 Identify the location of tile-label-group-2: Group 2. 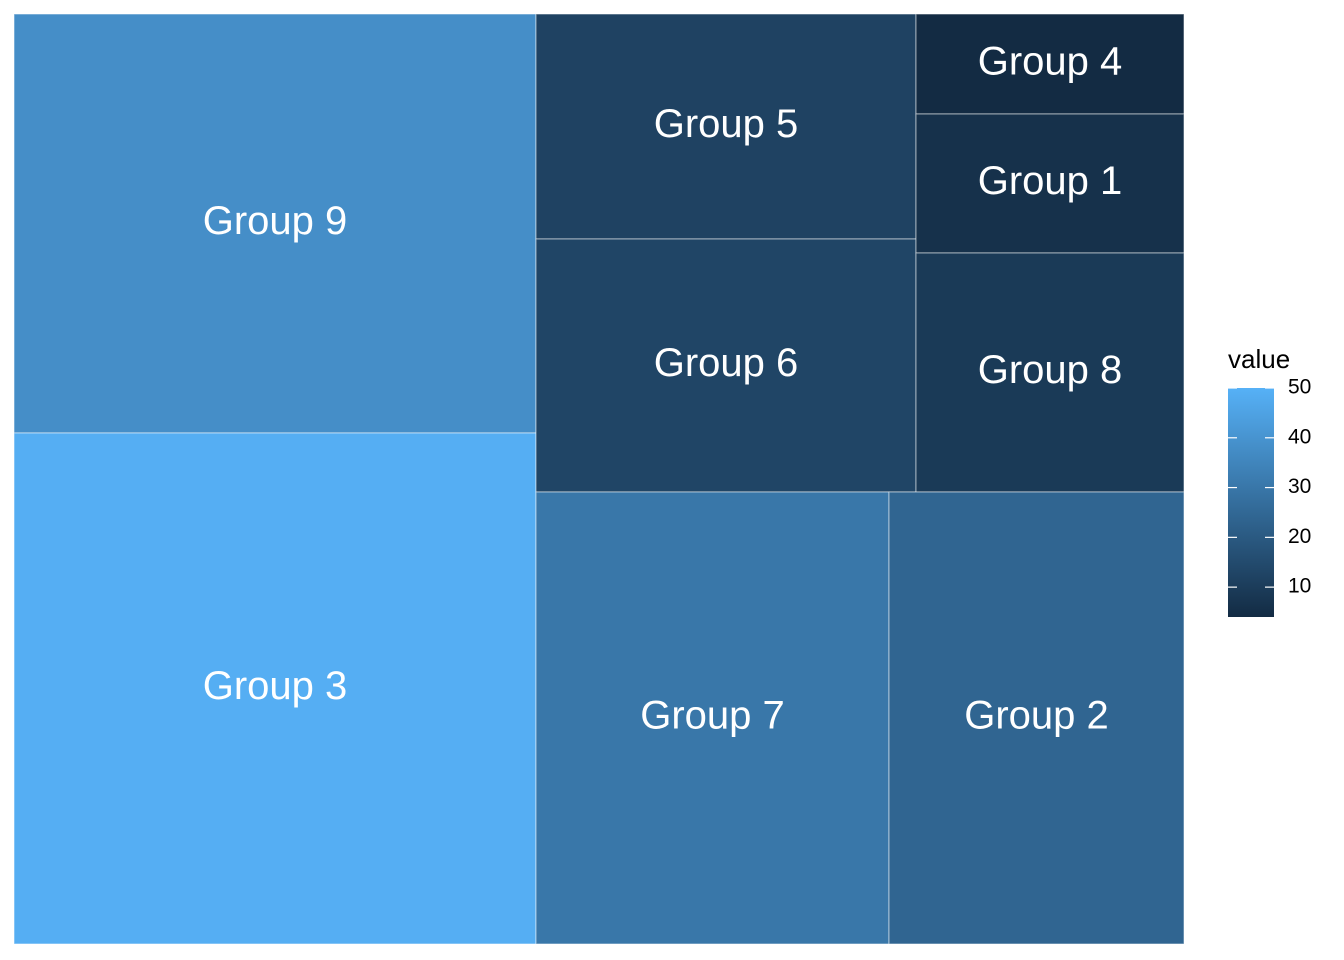
(1036, 716).